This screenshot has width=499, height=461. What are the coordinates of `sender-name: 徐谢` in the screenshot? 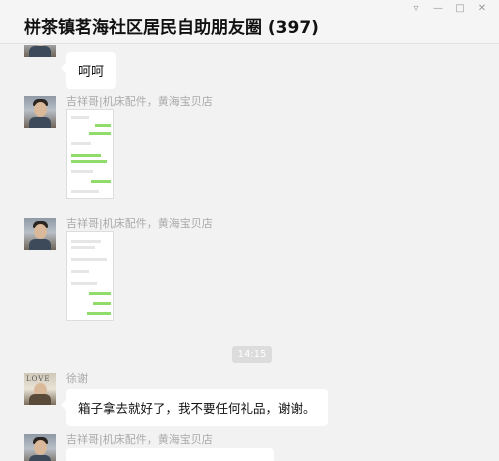 It's located at (77, 378).